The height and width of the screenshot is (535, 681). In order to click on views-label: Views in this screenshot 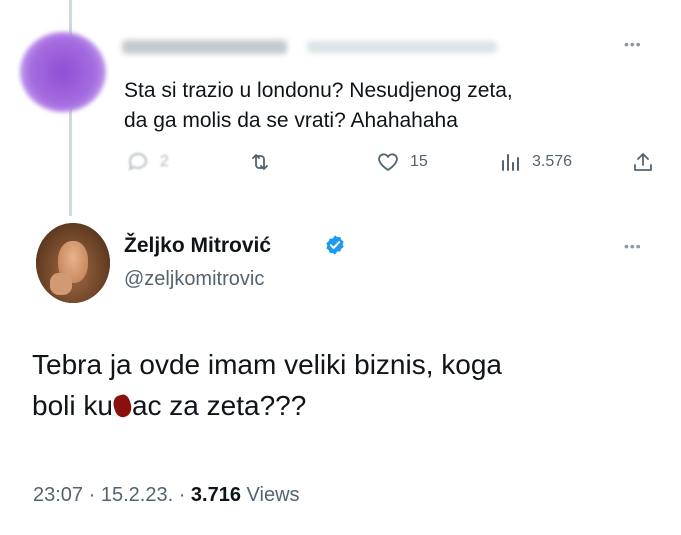, I will do `click(273, 495)`.